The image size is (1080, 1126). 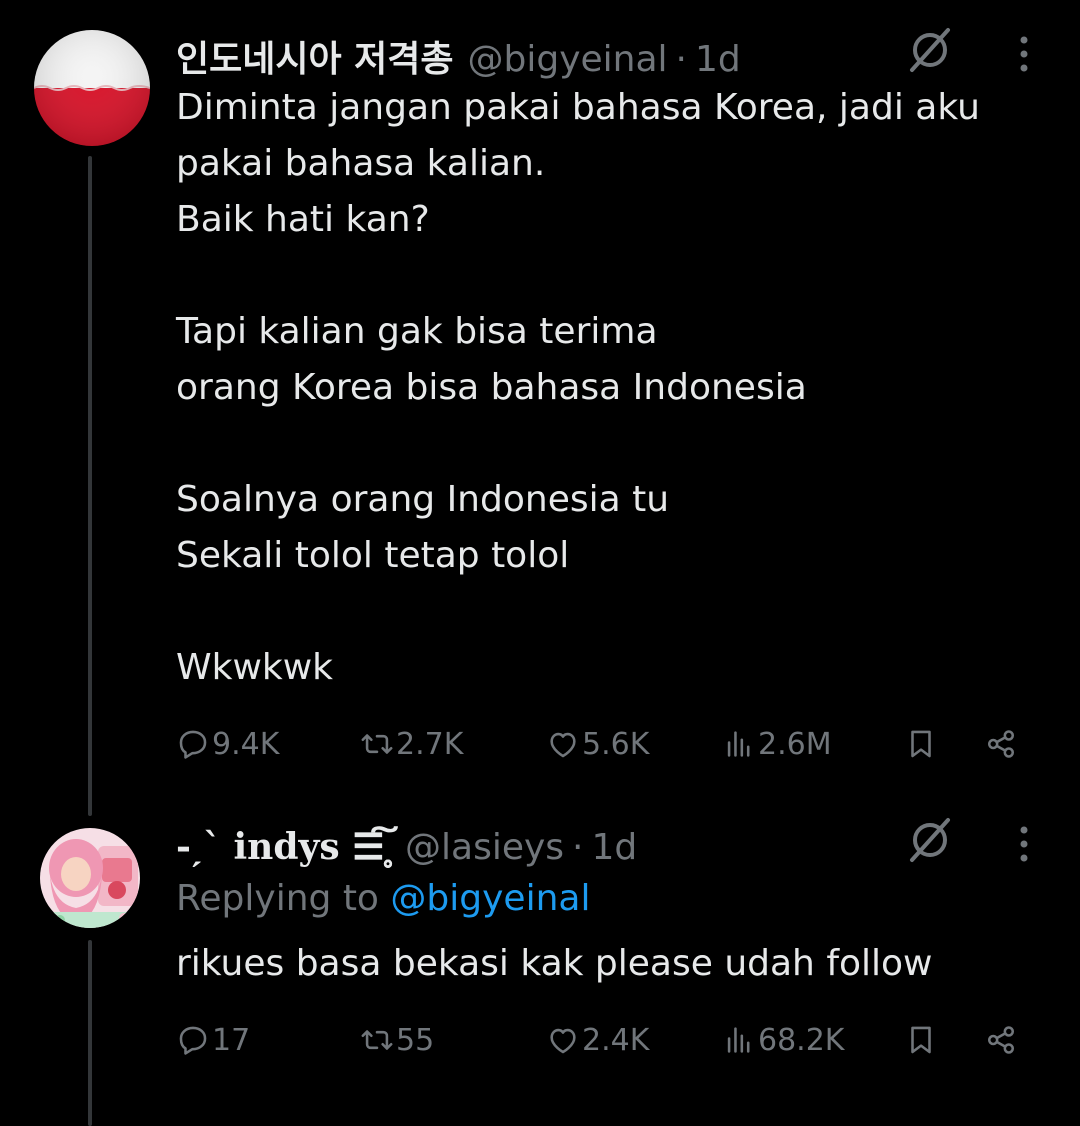 I want to click on repost-button: 2.7K, so click(x=411, y=744).